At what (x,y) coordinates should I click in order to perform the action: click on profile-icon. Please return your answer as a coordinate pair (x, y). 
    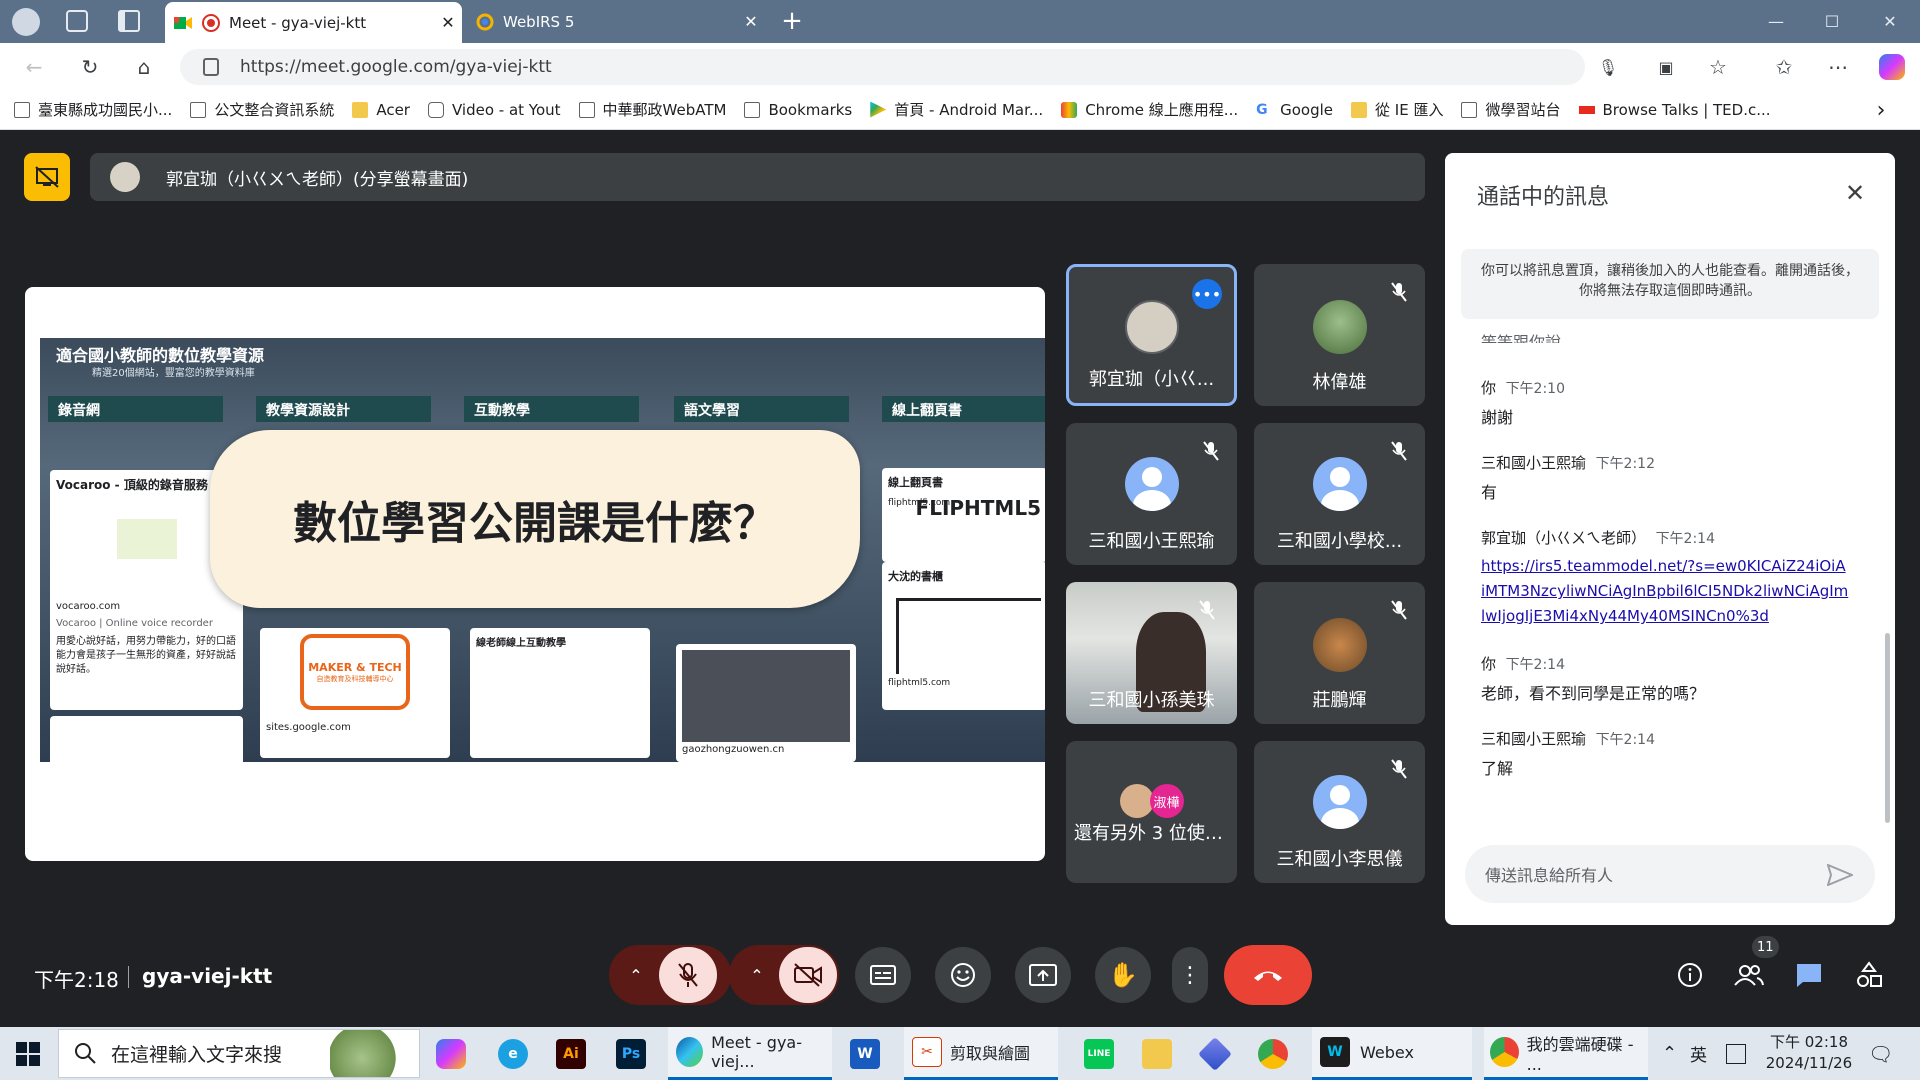
    Looking at the image, I should click on (26, 22).